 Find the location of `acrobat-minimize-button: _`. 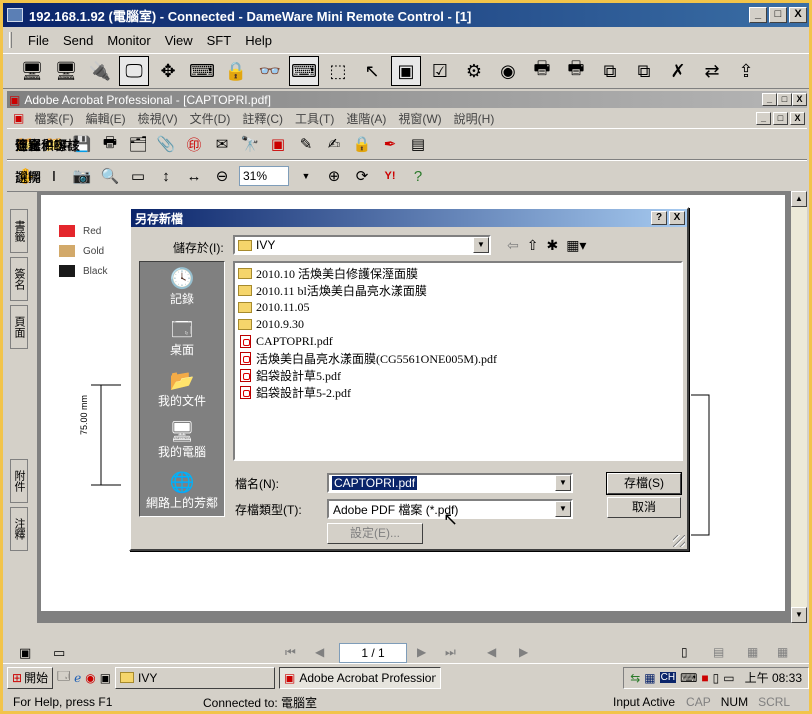

acrobat-minimize-button: _ is located at coordinates (769, 99).